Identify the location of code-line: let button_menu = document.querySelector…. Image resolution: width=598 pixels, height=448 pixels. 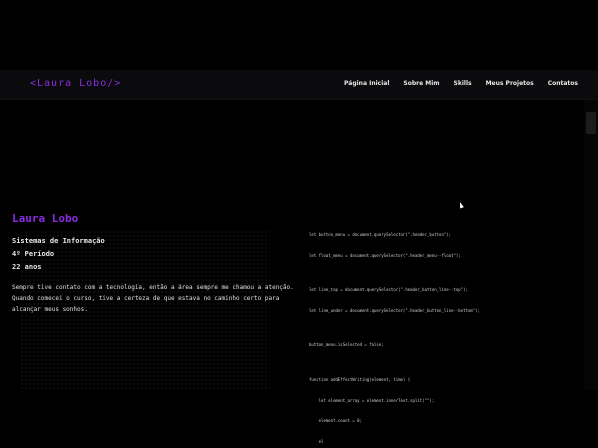
(380, 234).